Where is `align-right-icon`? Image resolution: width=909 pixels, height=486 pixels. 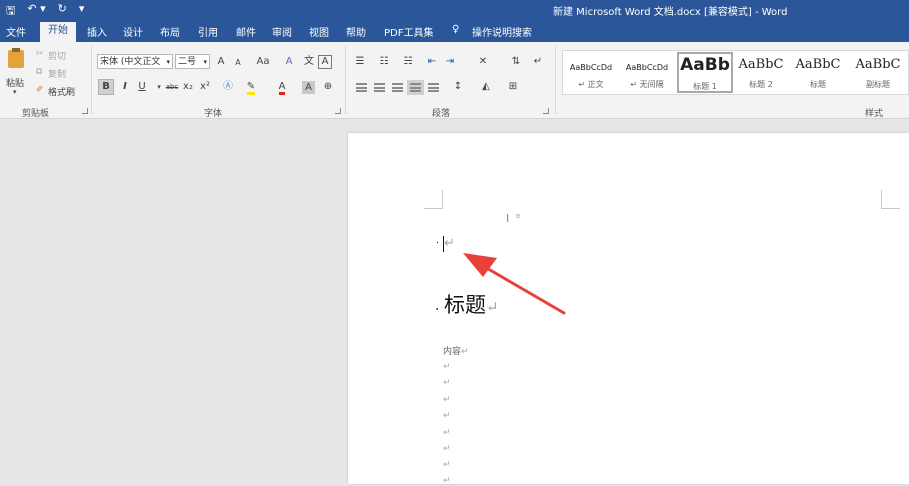
align-right-icon is located at coordinates (397, 87).